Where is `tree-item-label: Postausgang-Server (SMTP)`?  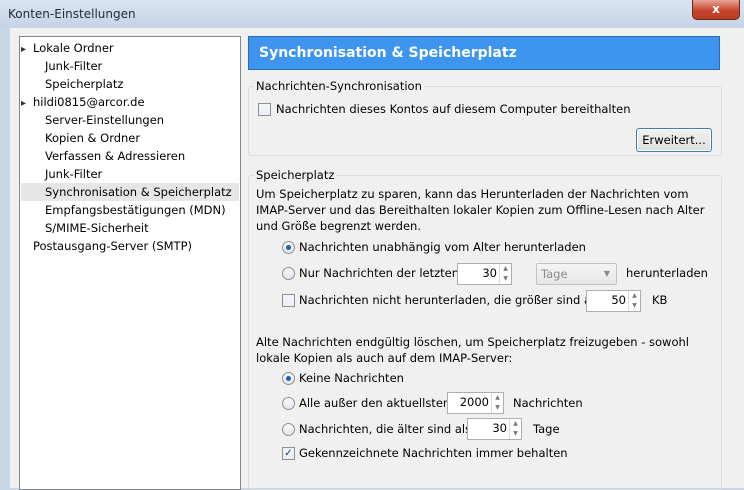
tree-item-label: Postausgang-Server (SMTP) is located at coordinates (112, 246).